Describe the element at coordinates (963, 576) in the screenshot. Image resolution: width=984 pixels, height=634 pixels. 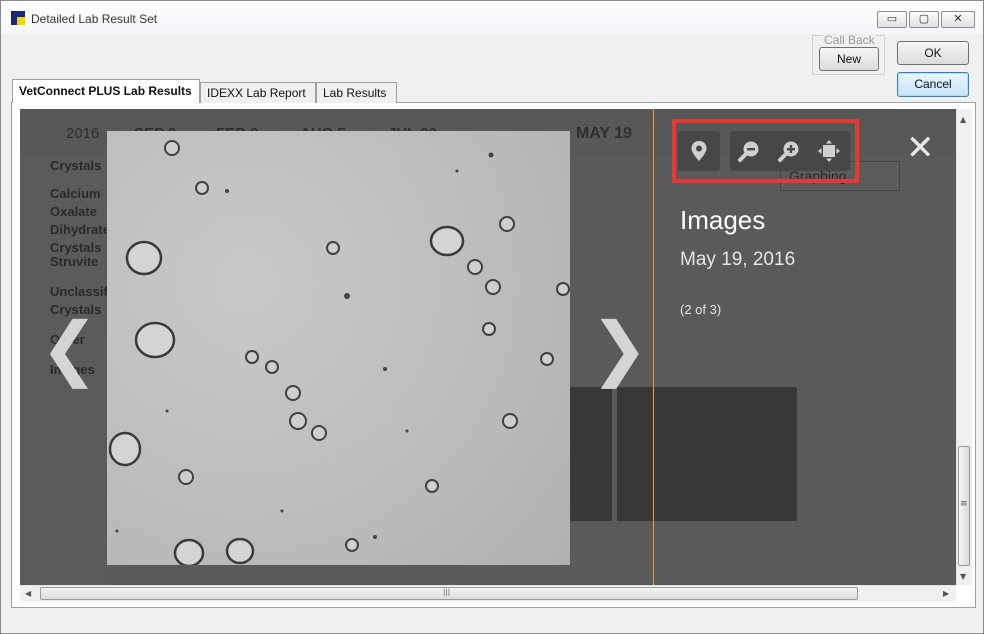
I see `scroll-down-icon: ▼` at that location.